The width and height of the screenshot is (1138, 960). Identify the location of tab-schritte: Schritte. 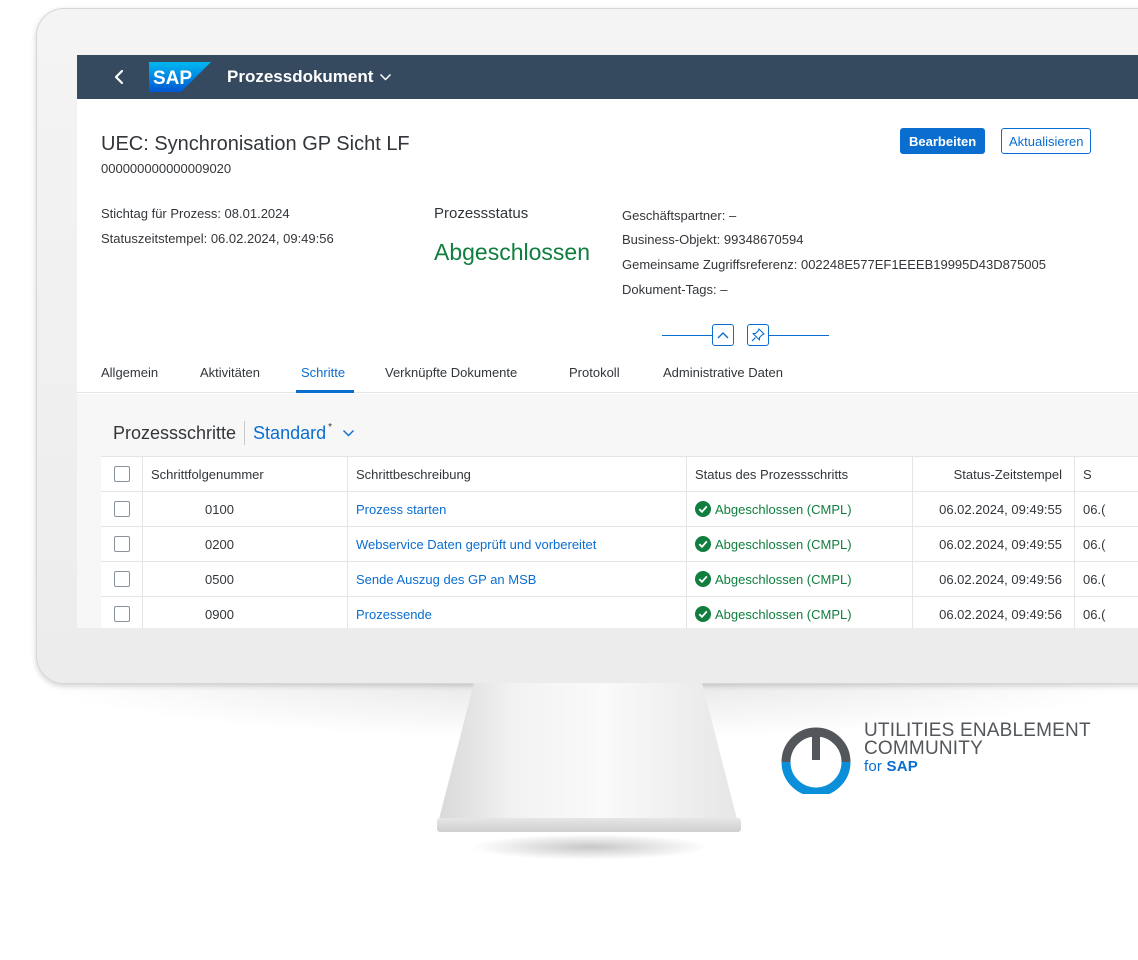
(323, 372).